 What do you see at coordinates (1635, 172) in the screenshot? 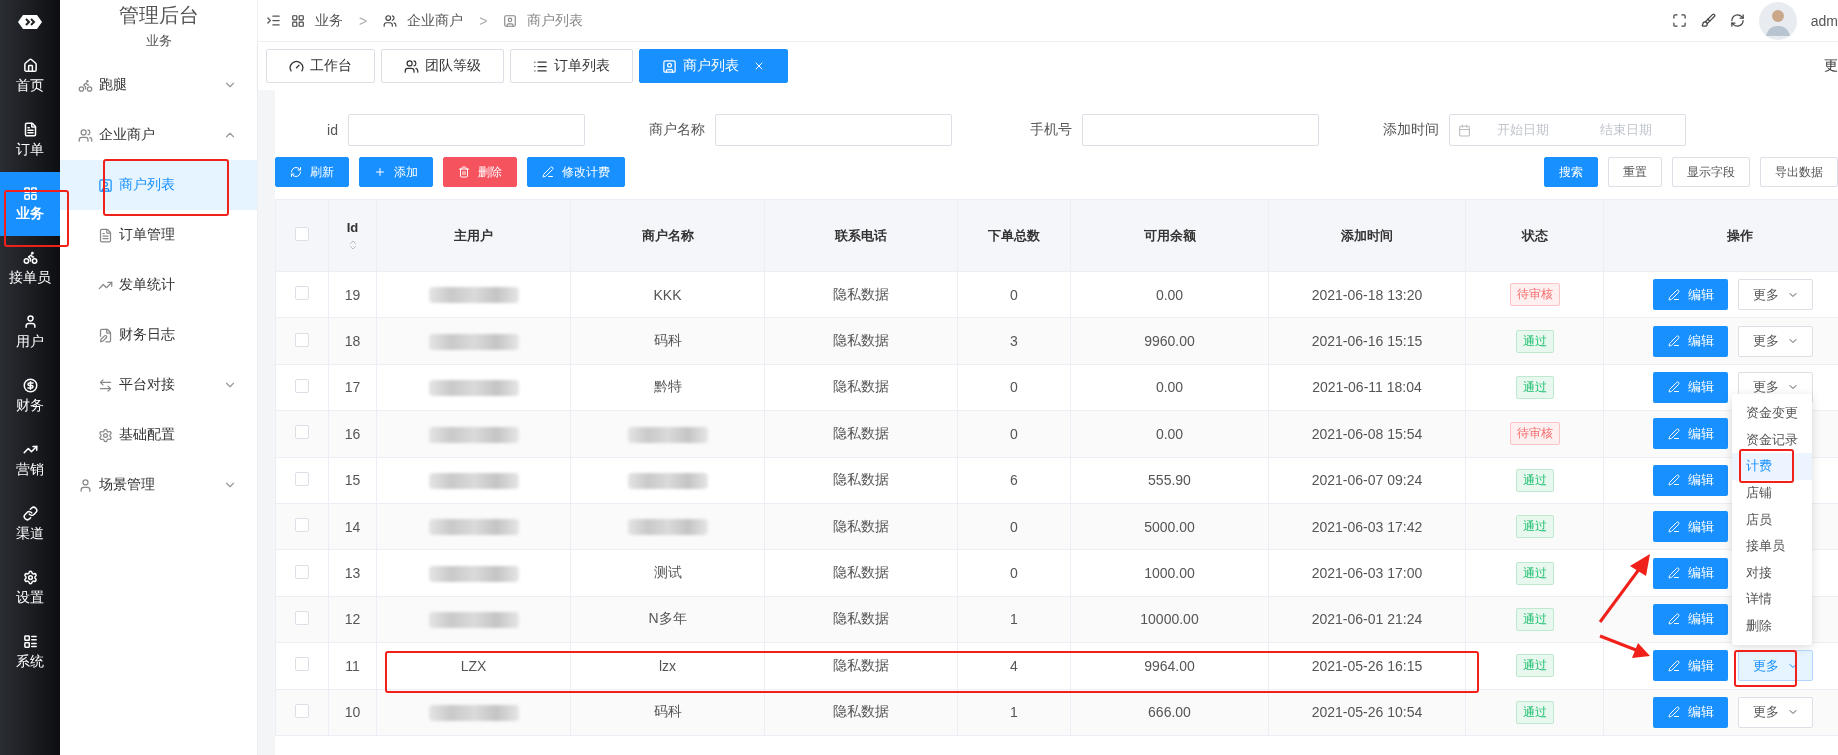
I see `toolbar-button: 重置` at bounding box center [1635, 172].